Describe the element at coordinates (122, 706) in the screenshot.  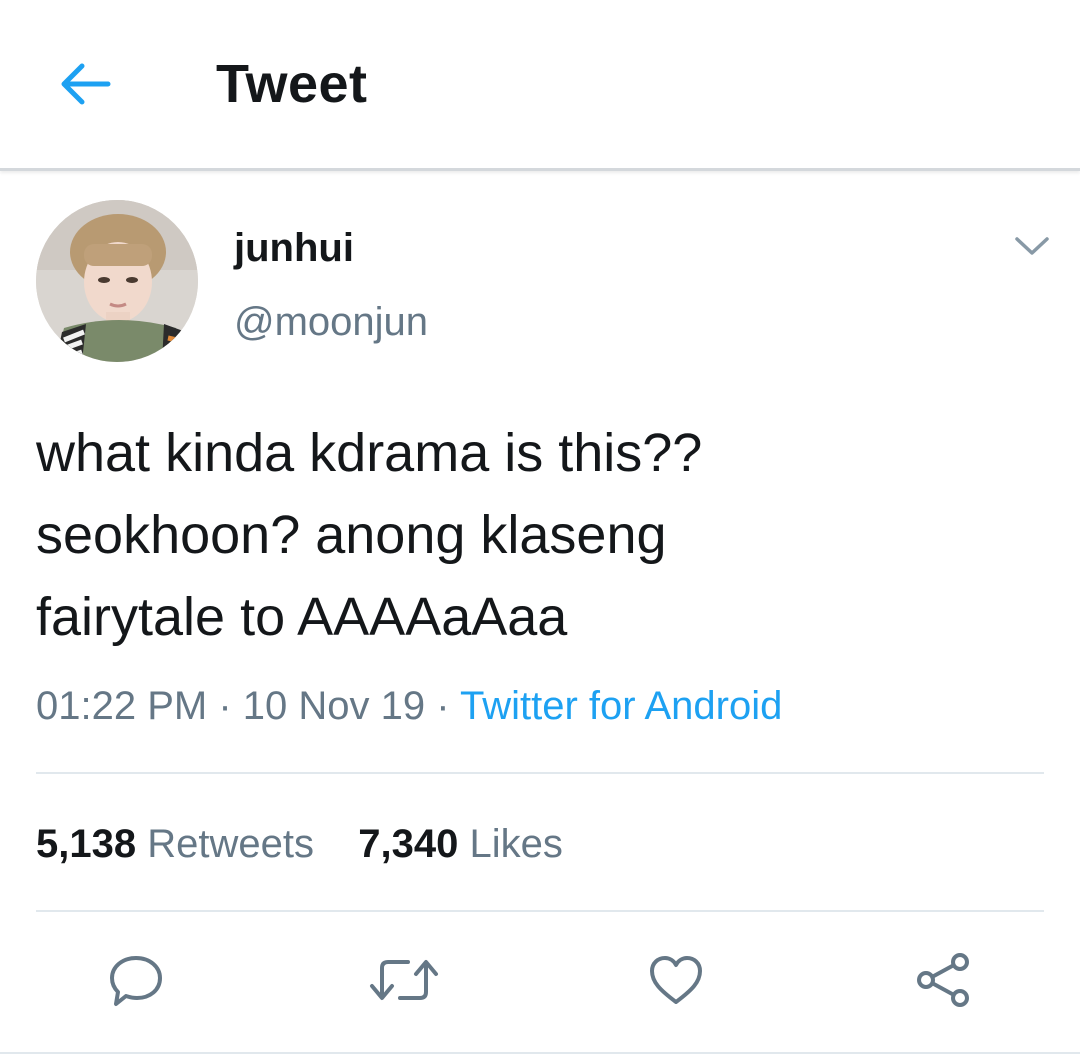
I see `tweet-time: 01:22 PM` at that location.